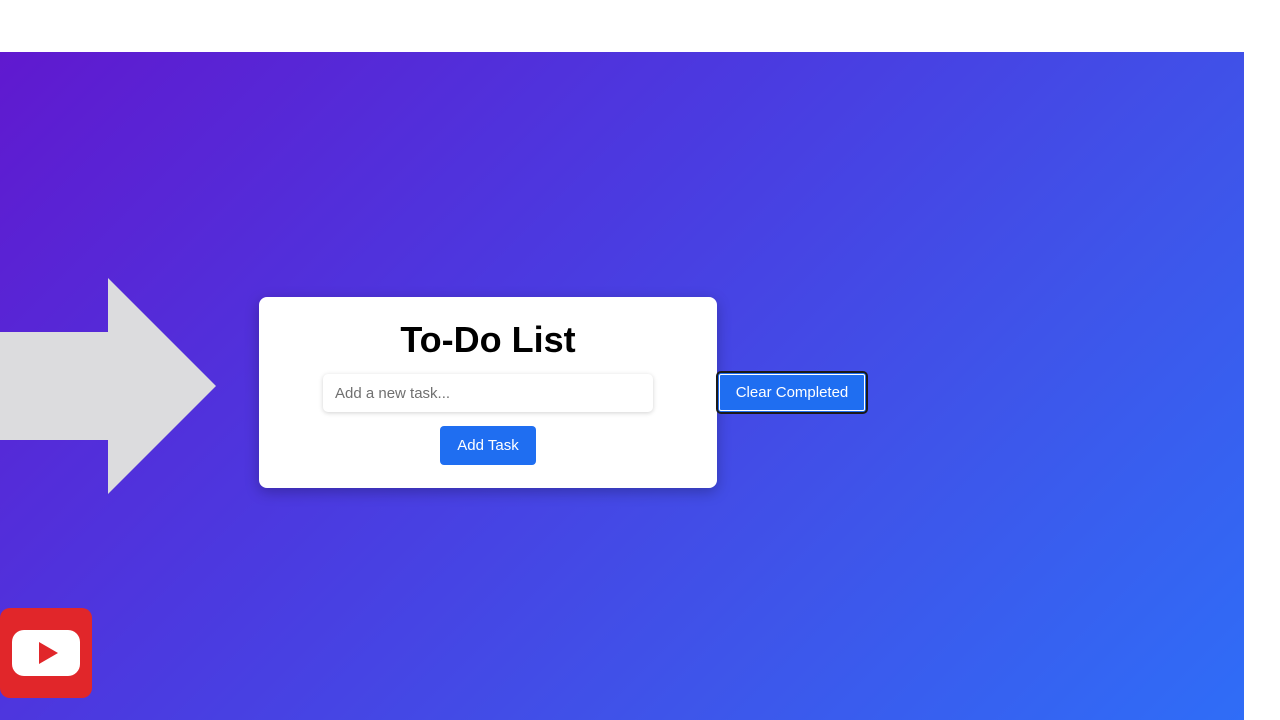 Image resolution: width=1280 pixels, height=720 pixels. I want to click on todo-card: To-Do List Add Task, so click(488, 392).